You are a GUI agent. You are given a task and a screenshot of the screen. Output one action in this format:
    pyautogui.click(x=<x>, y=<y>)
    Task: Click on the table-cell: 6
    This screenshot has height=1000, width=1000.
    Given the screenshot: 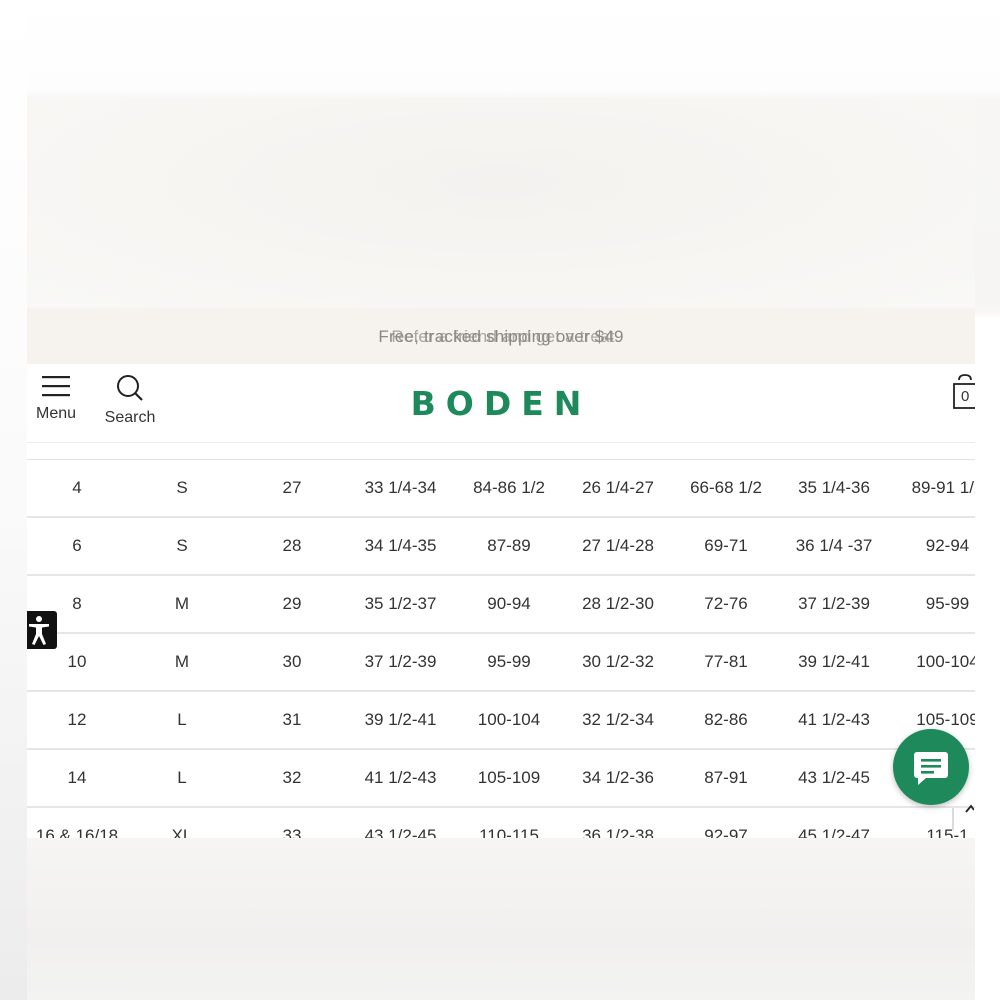 What is the action you would take?
    pyautogui.click(x=77, y=546)
    